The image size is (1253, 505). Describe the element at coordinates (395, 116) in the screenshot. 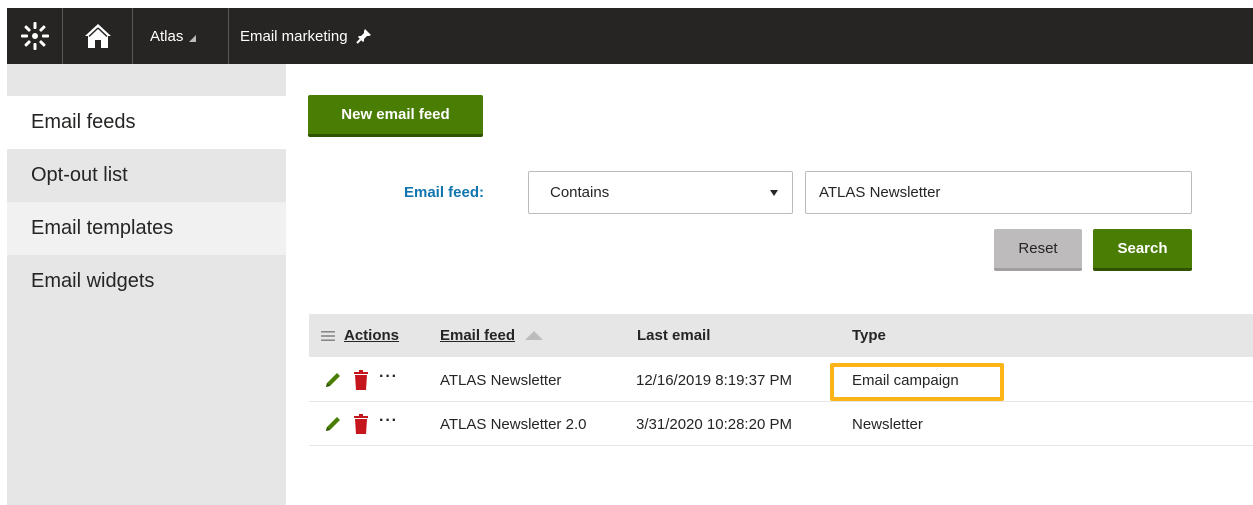

I see `new-email-feed-button: New email feed` at that location.